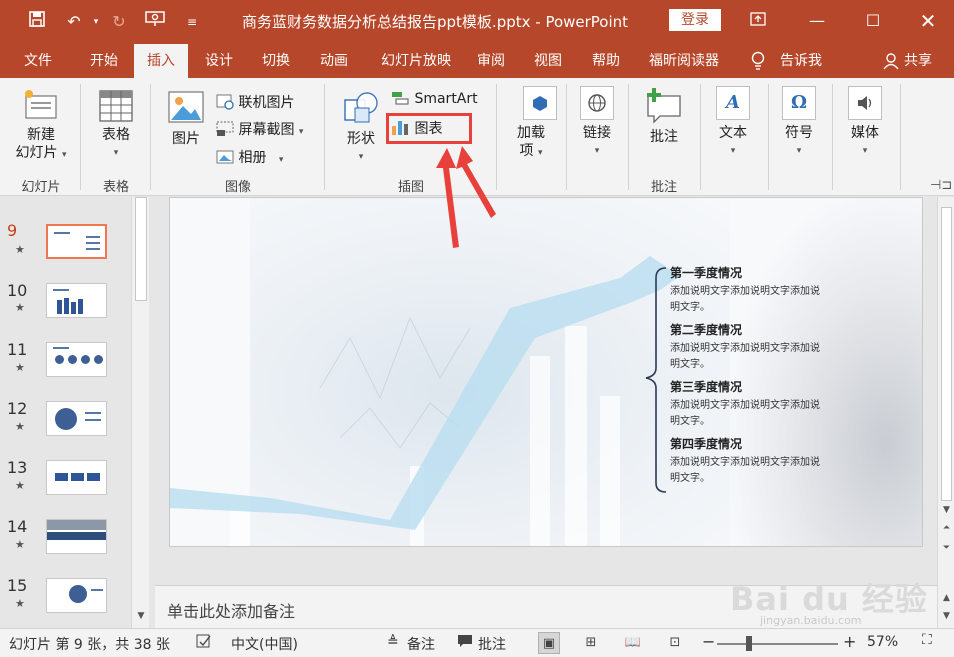 This screenshot has width=954, height=657. I want to click on language-status: 中文(中国), so click(264, 644).